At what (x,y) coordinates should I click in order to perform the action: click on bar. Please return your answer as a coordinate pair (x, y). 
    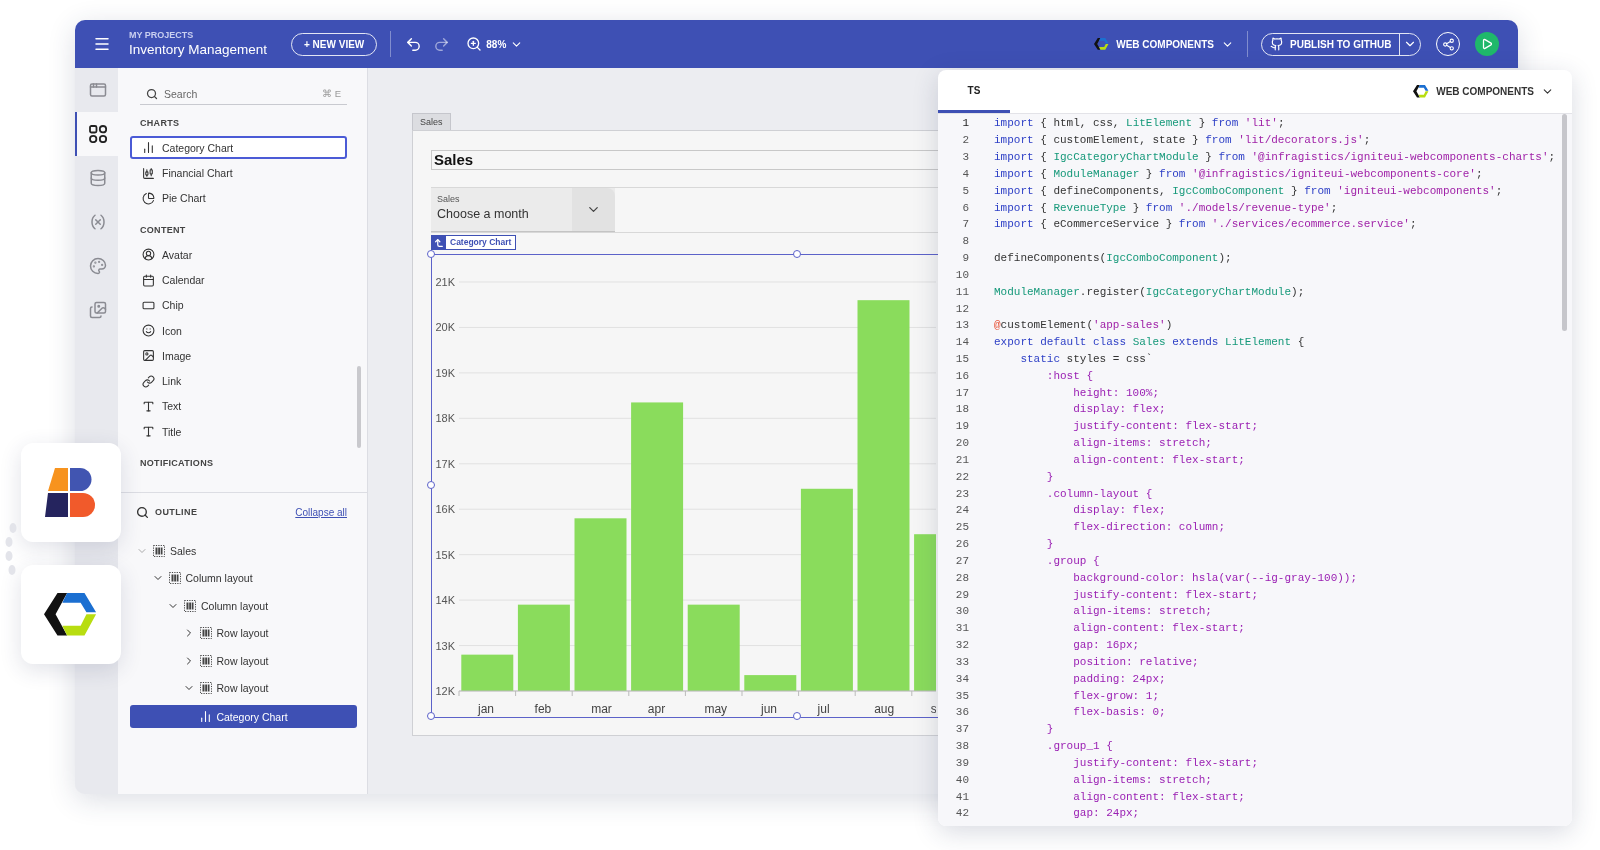
    Looking at the image, I should click on (487, 672).